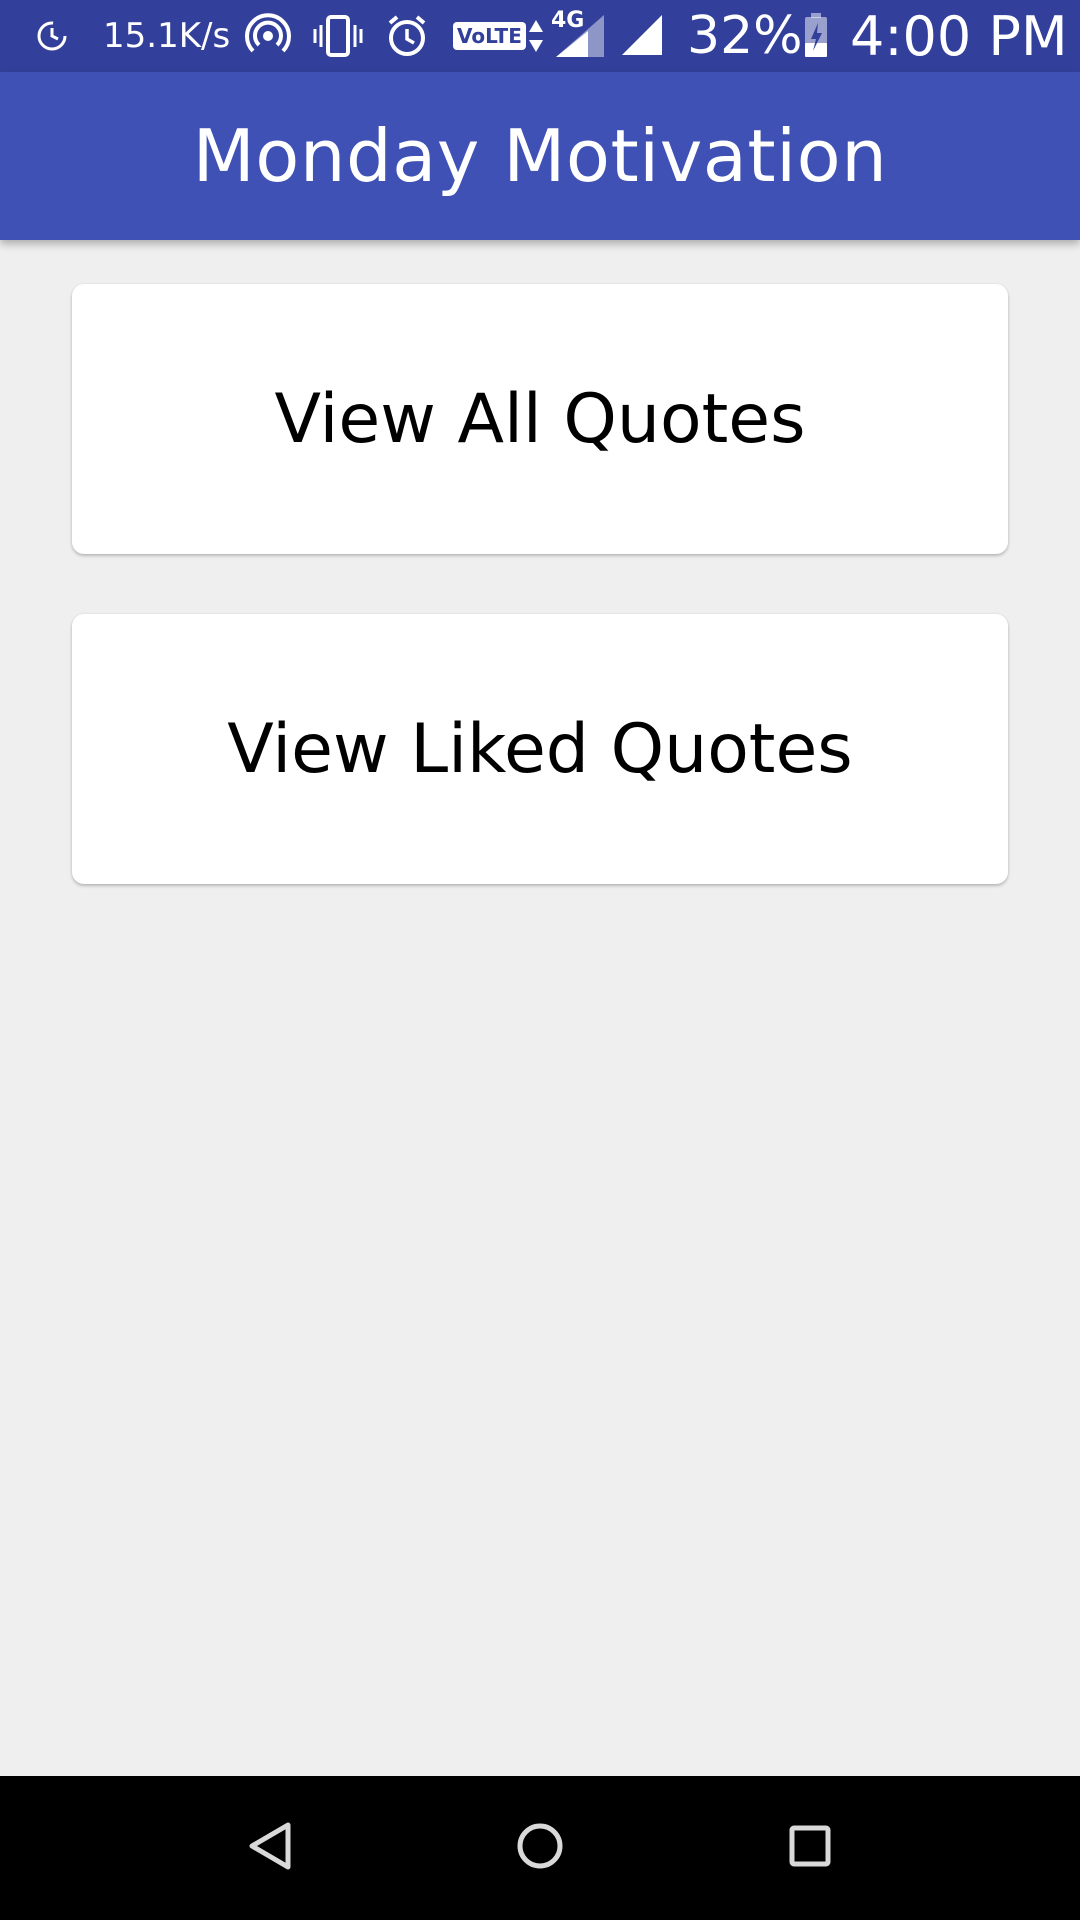 The width and height of the screenshot is (1080, 1920). I want to click on back-button, so click(270, 1848).